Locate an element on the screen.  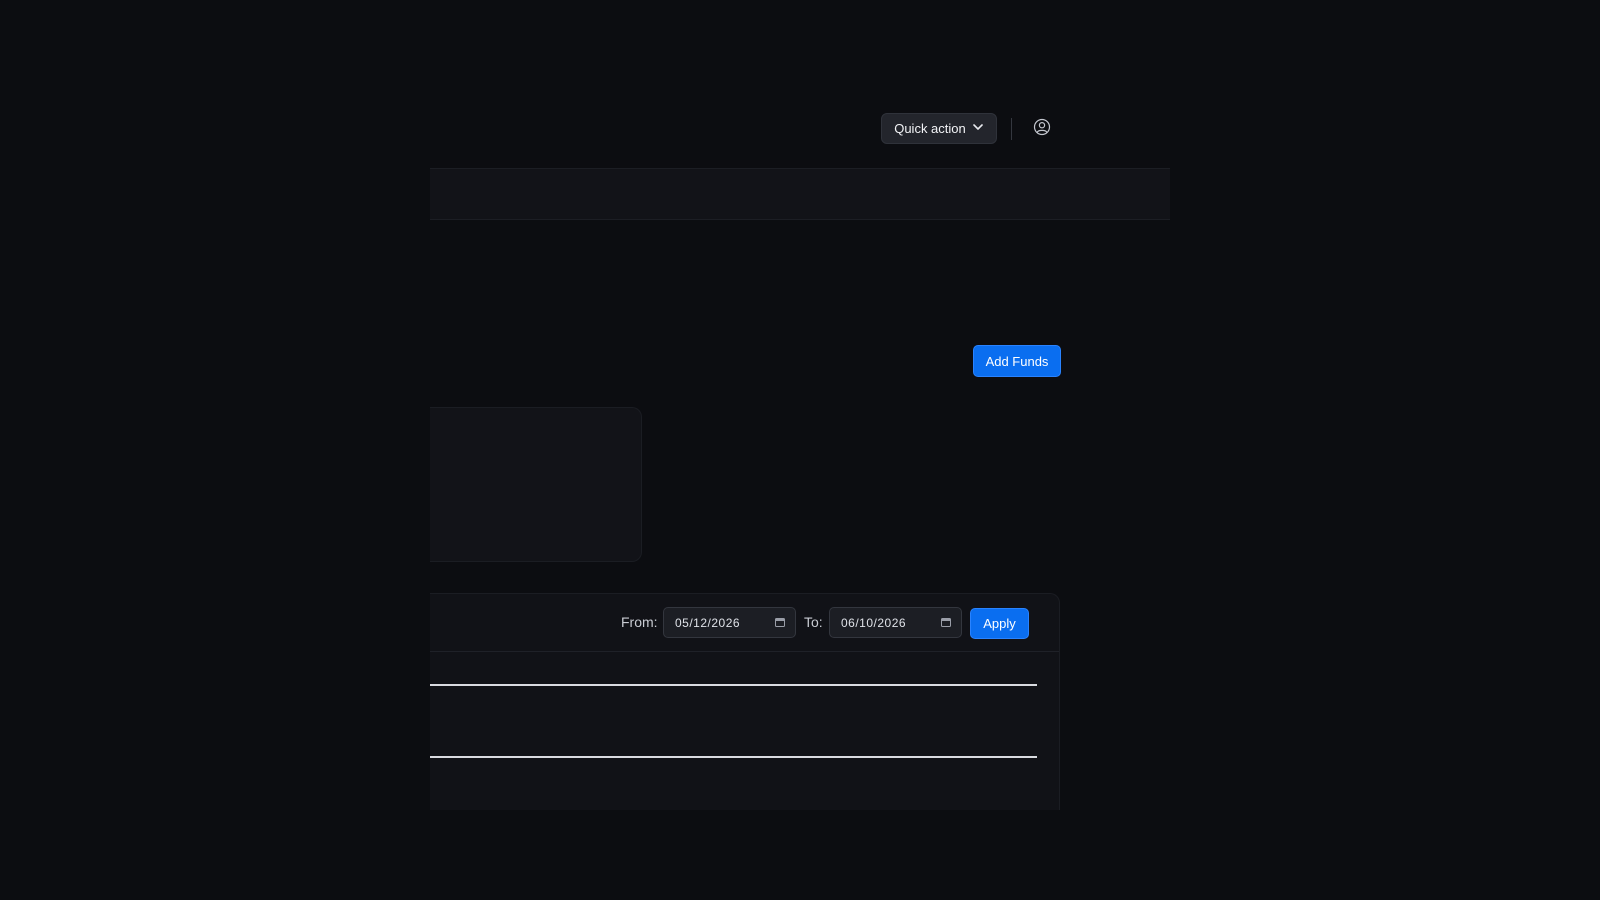
user-circle-icon is located at coordinates (1042, 129).